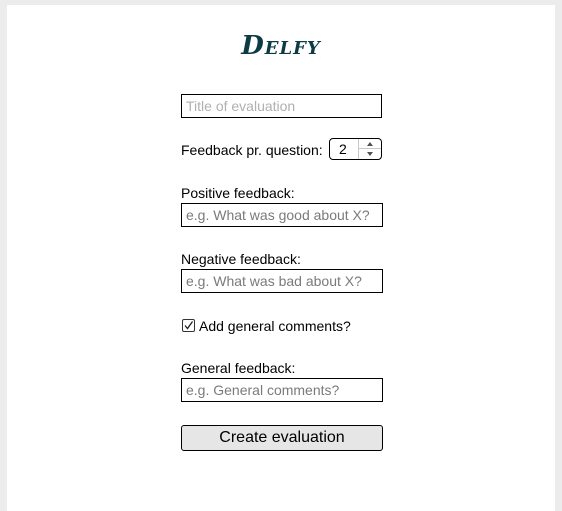  I want to click on checkmark-icon, so click(189, 325).